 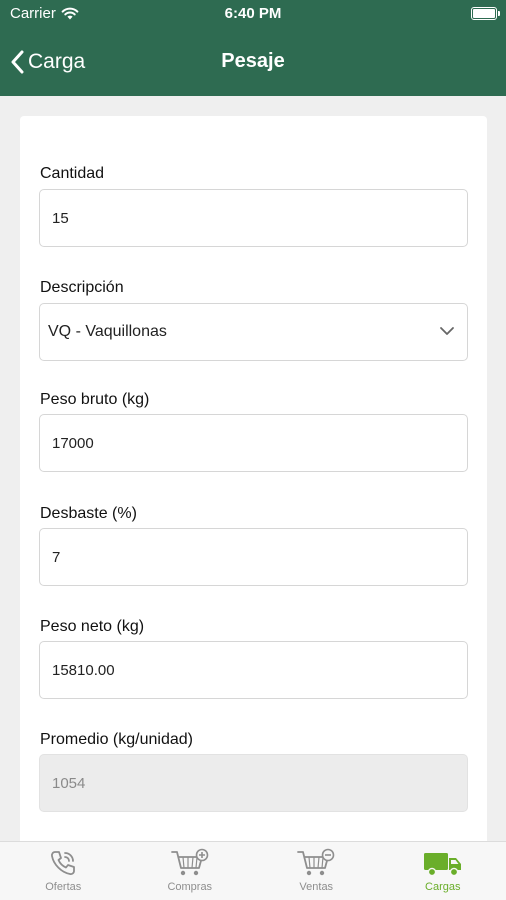 I want to click on chevron-down-icon, so click(x=447, y=331).